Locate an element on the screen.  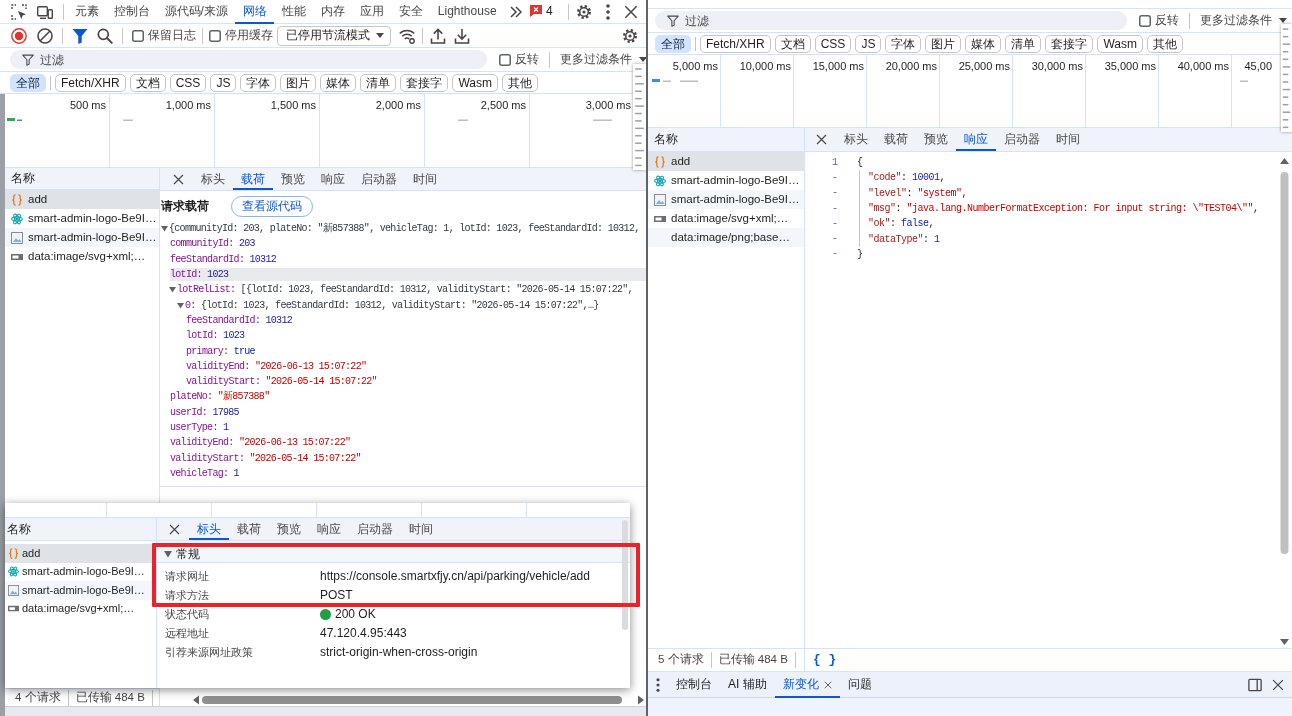
panel-tab: 安全 is located at coordinates (411, 12).